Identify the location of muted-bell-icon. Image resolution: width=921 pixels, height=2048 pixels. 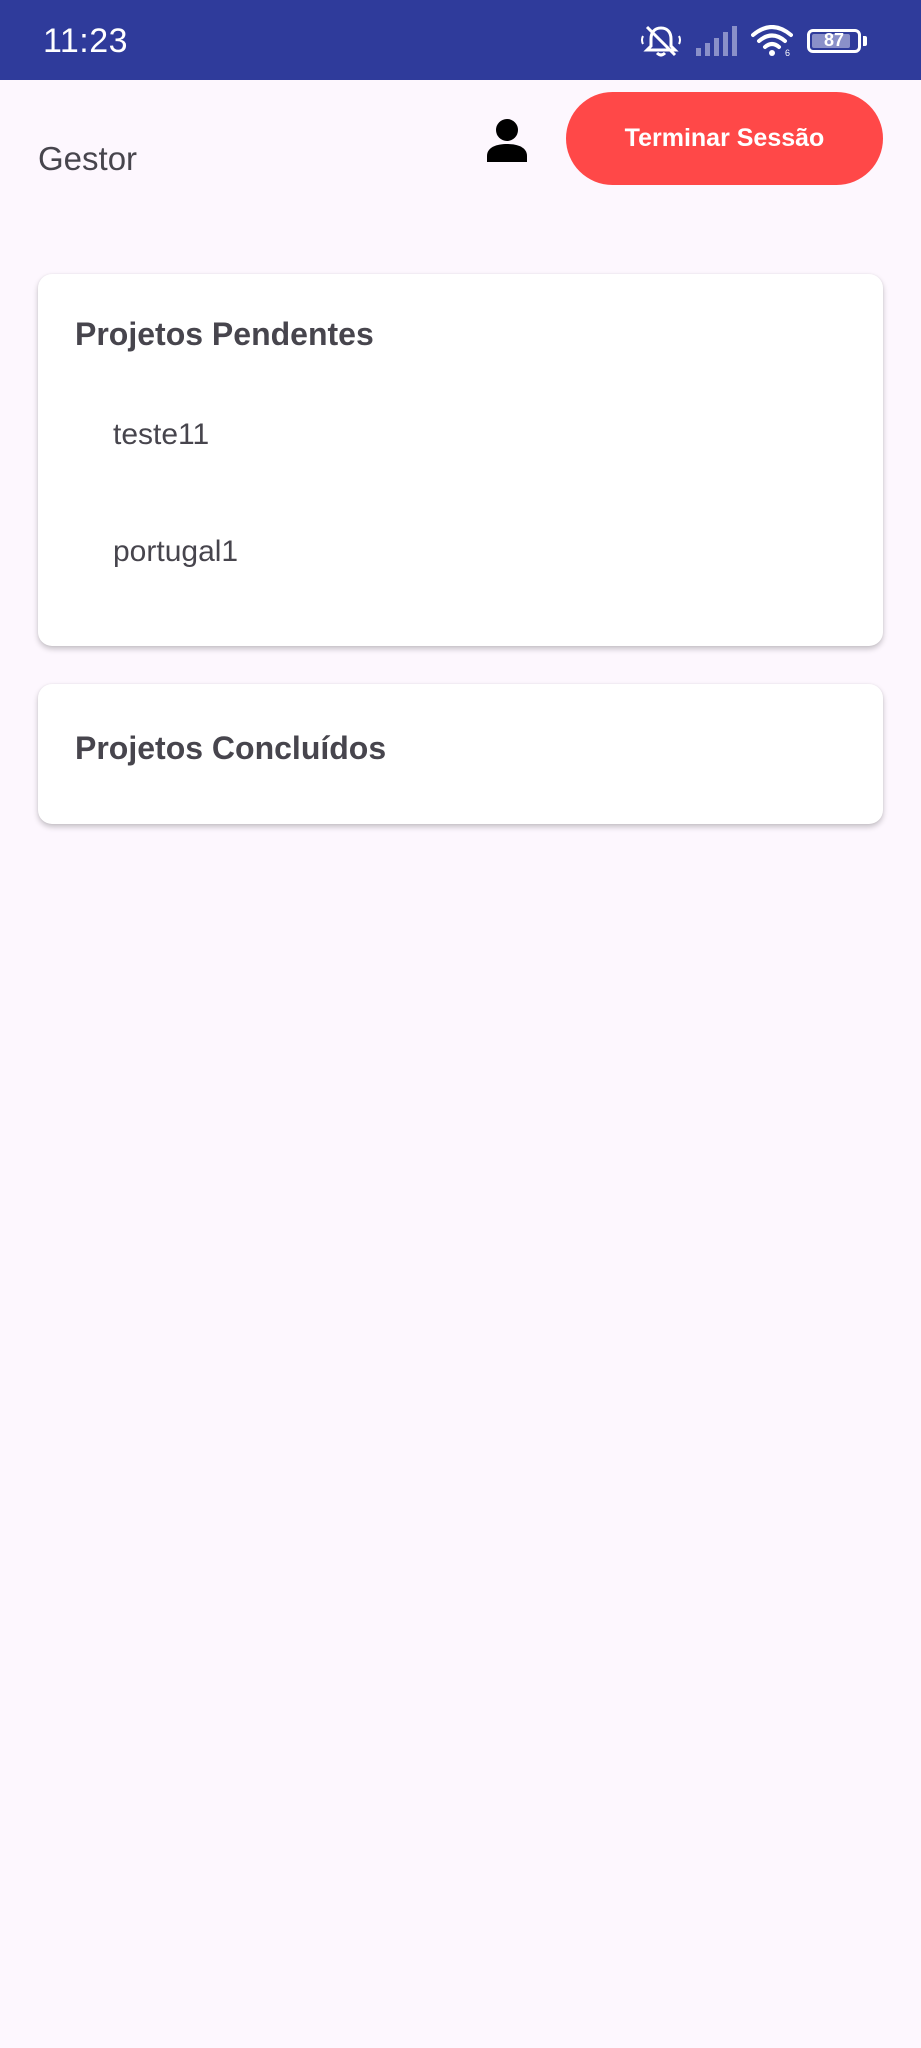
(661, 41).